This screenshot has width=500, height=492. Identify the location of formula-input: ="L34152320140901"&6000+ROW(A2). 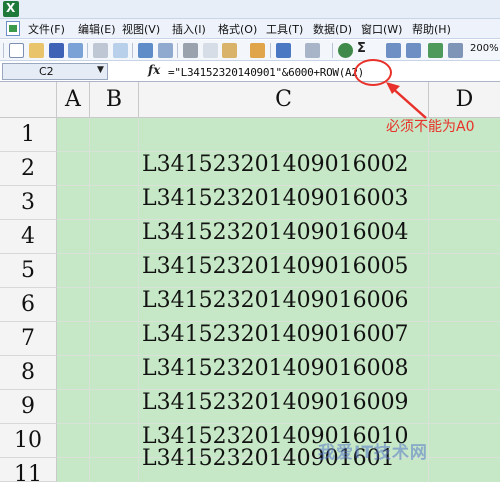
(266, 72).